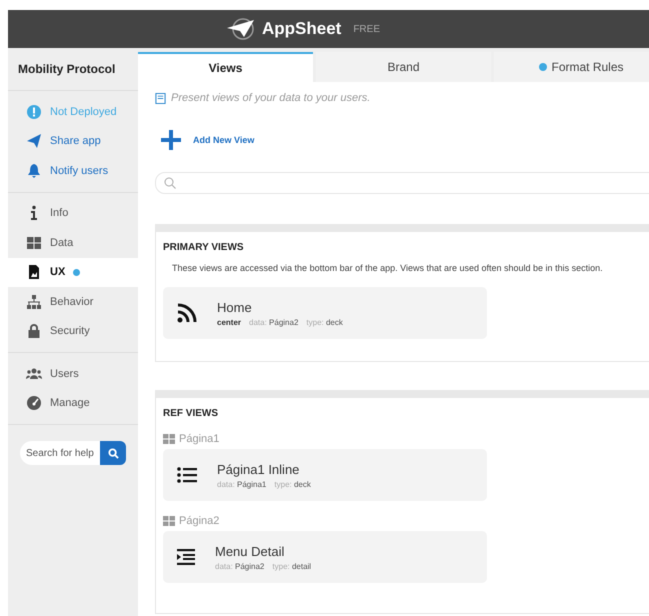 The image size is (649, 616). I want to click on tree-icon, so click(34, 302).